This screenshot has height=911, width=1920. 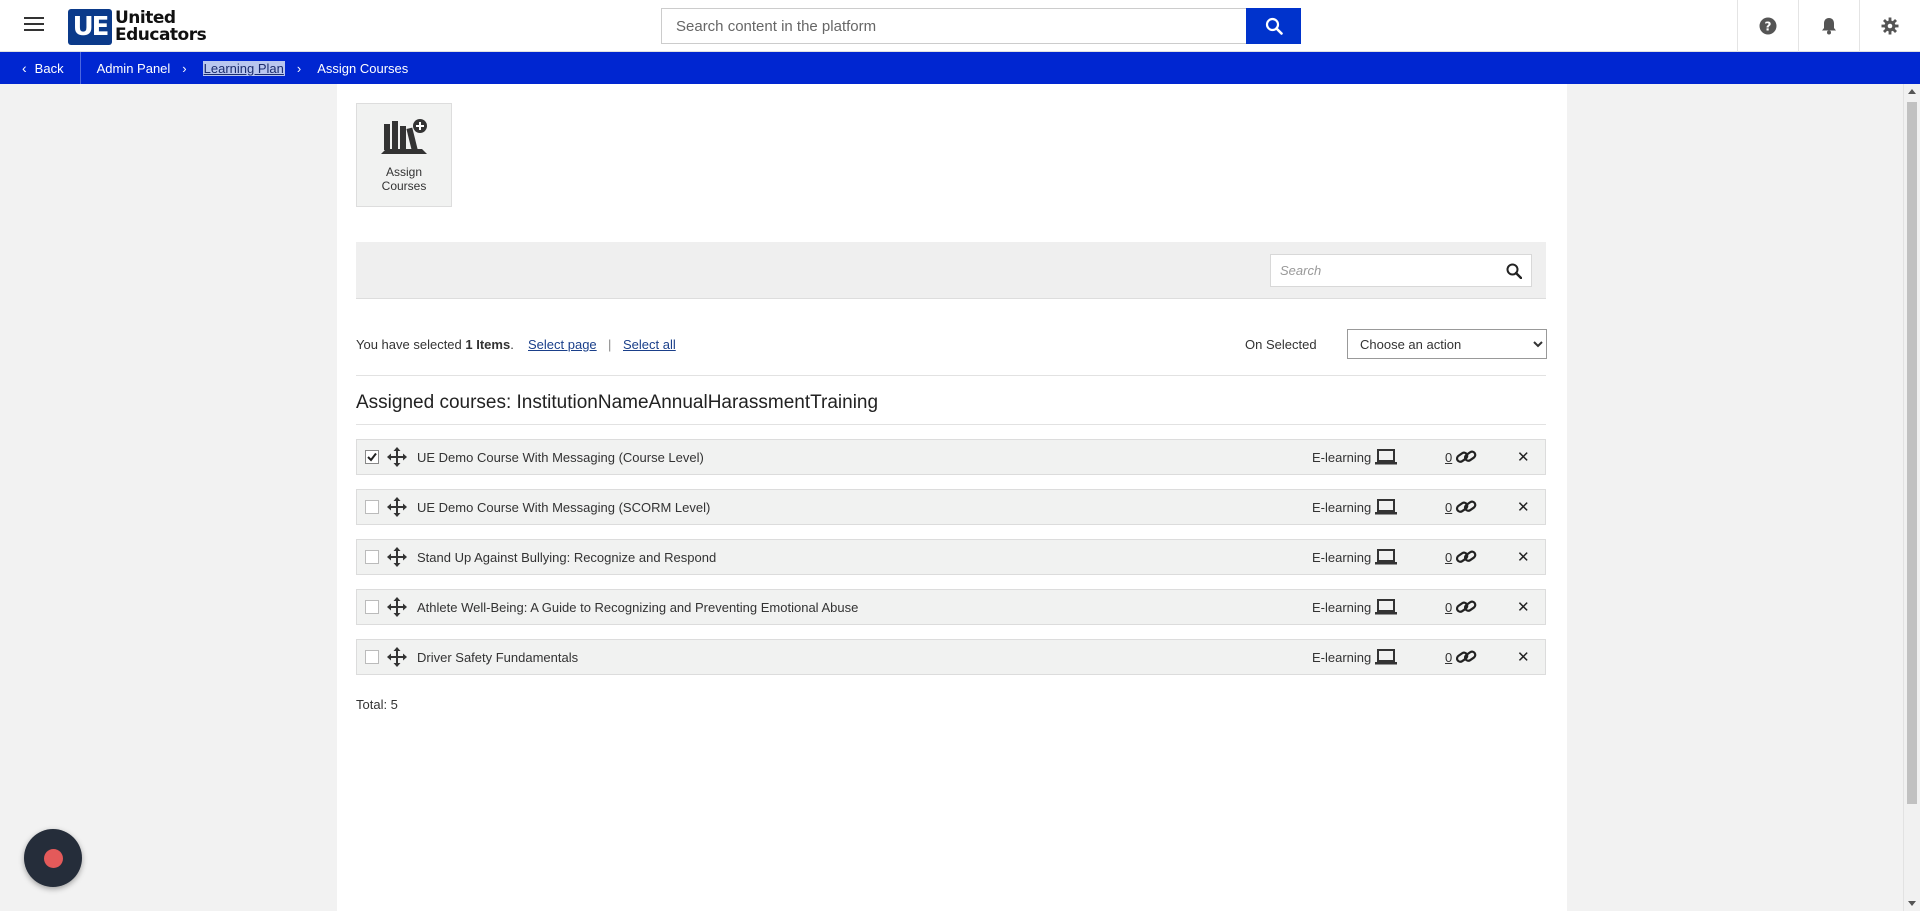 I want to click on course-search-input, so click(x=1384, y=270).